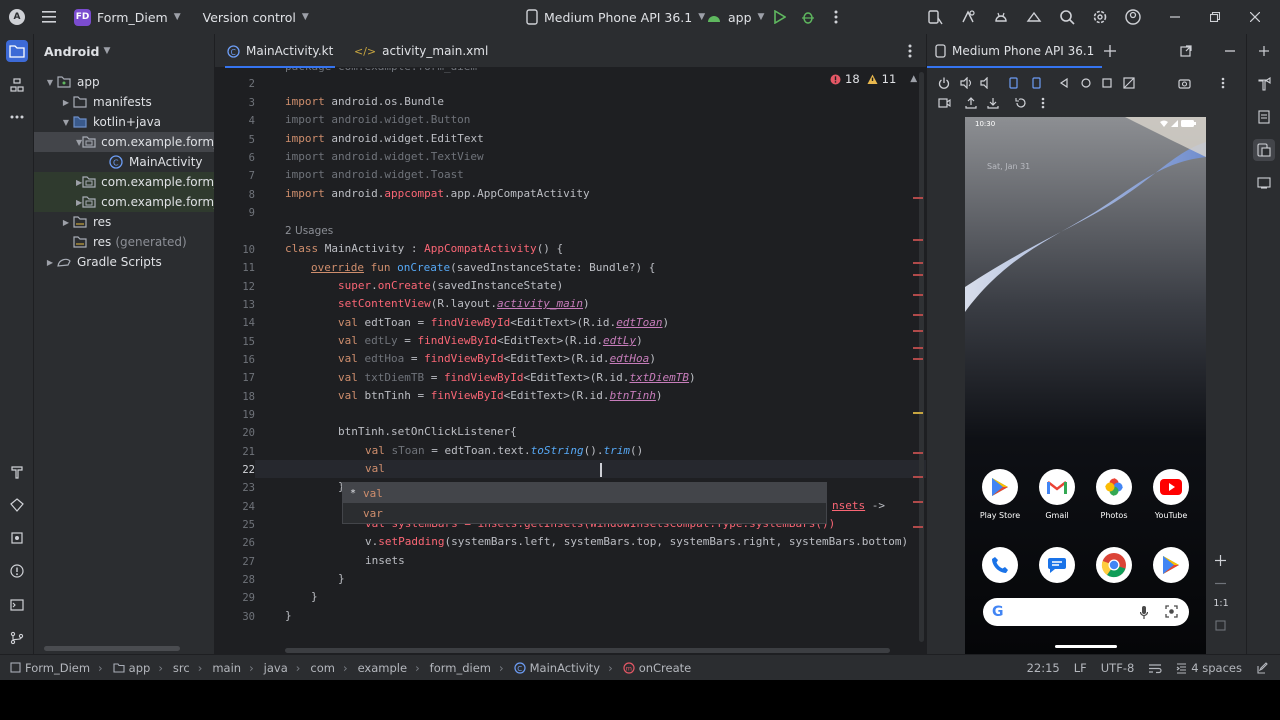  Describe the element at coordinates (221, 668) in the screenshot. I see `breadcrumb-main: main` at that location.